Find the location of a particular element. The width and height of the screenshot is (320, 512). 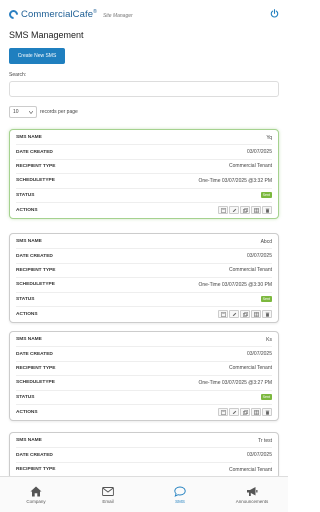

brand-logo: CommercialCafe® Site Manager is located at coordinates (70, 14).